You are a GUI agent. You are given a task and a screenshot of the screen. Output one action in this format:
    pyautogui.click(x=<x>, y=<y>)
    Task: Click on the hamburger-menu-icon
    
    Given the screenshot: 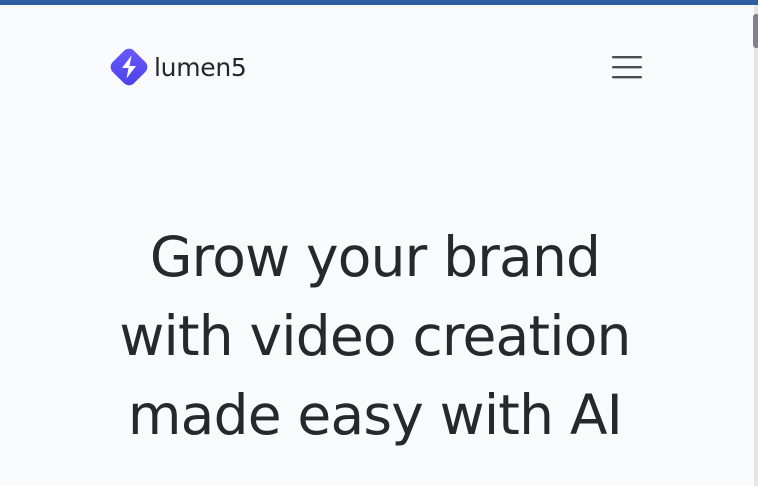 What is the action you would take?
    pyautogui.click(x=627, y=67)
    